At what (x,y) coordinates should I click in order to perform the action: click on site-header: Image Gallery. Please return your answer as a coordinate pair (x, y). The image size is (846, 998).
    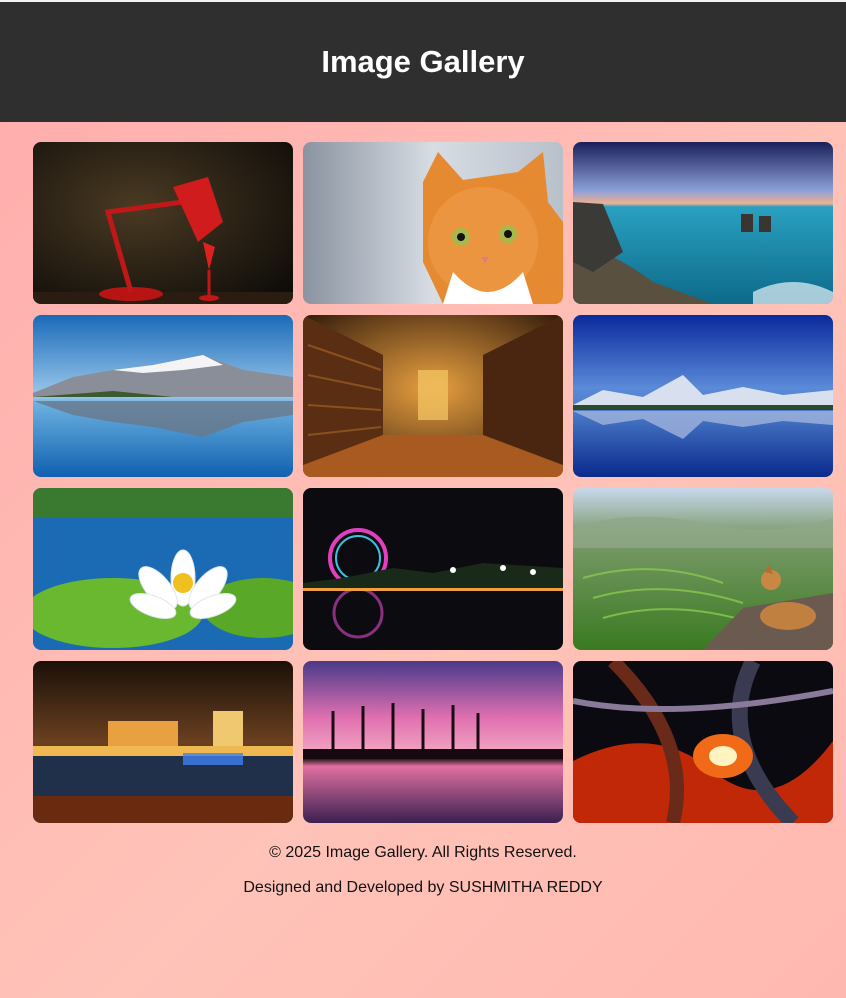
    Looking at the image, I should click on (423, 62).